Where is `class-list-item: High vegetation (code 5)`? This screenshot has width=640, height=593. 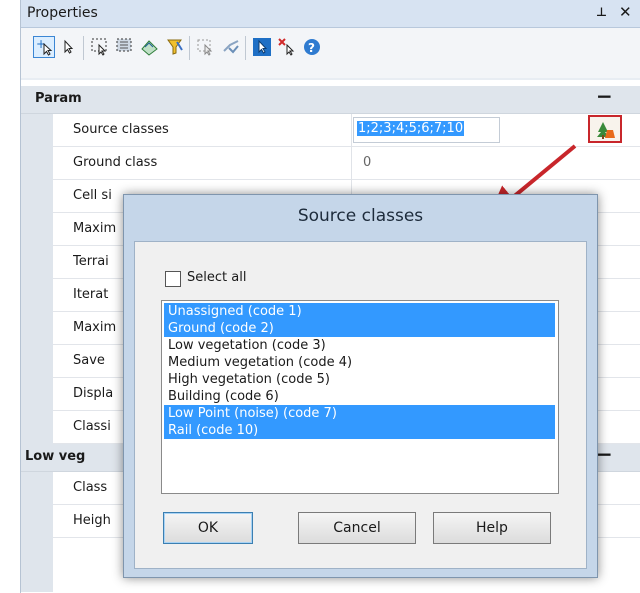 class-list-item: High vegetation (code 5) is located at coordinates (359, 379).